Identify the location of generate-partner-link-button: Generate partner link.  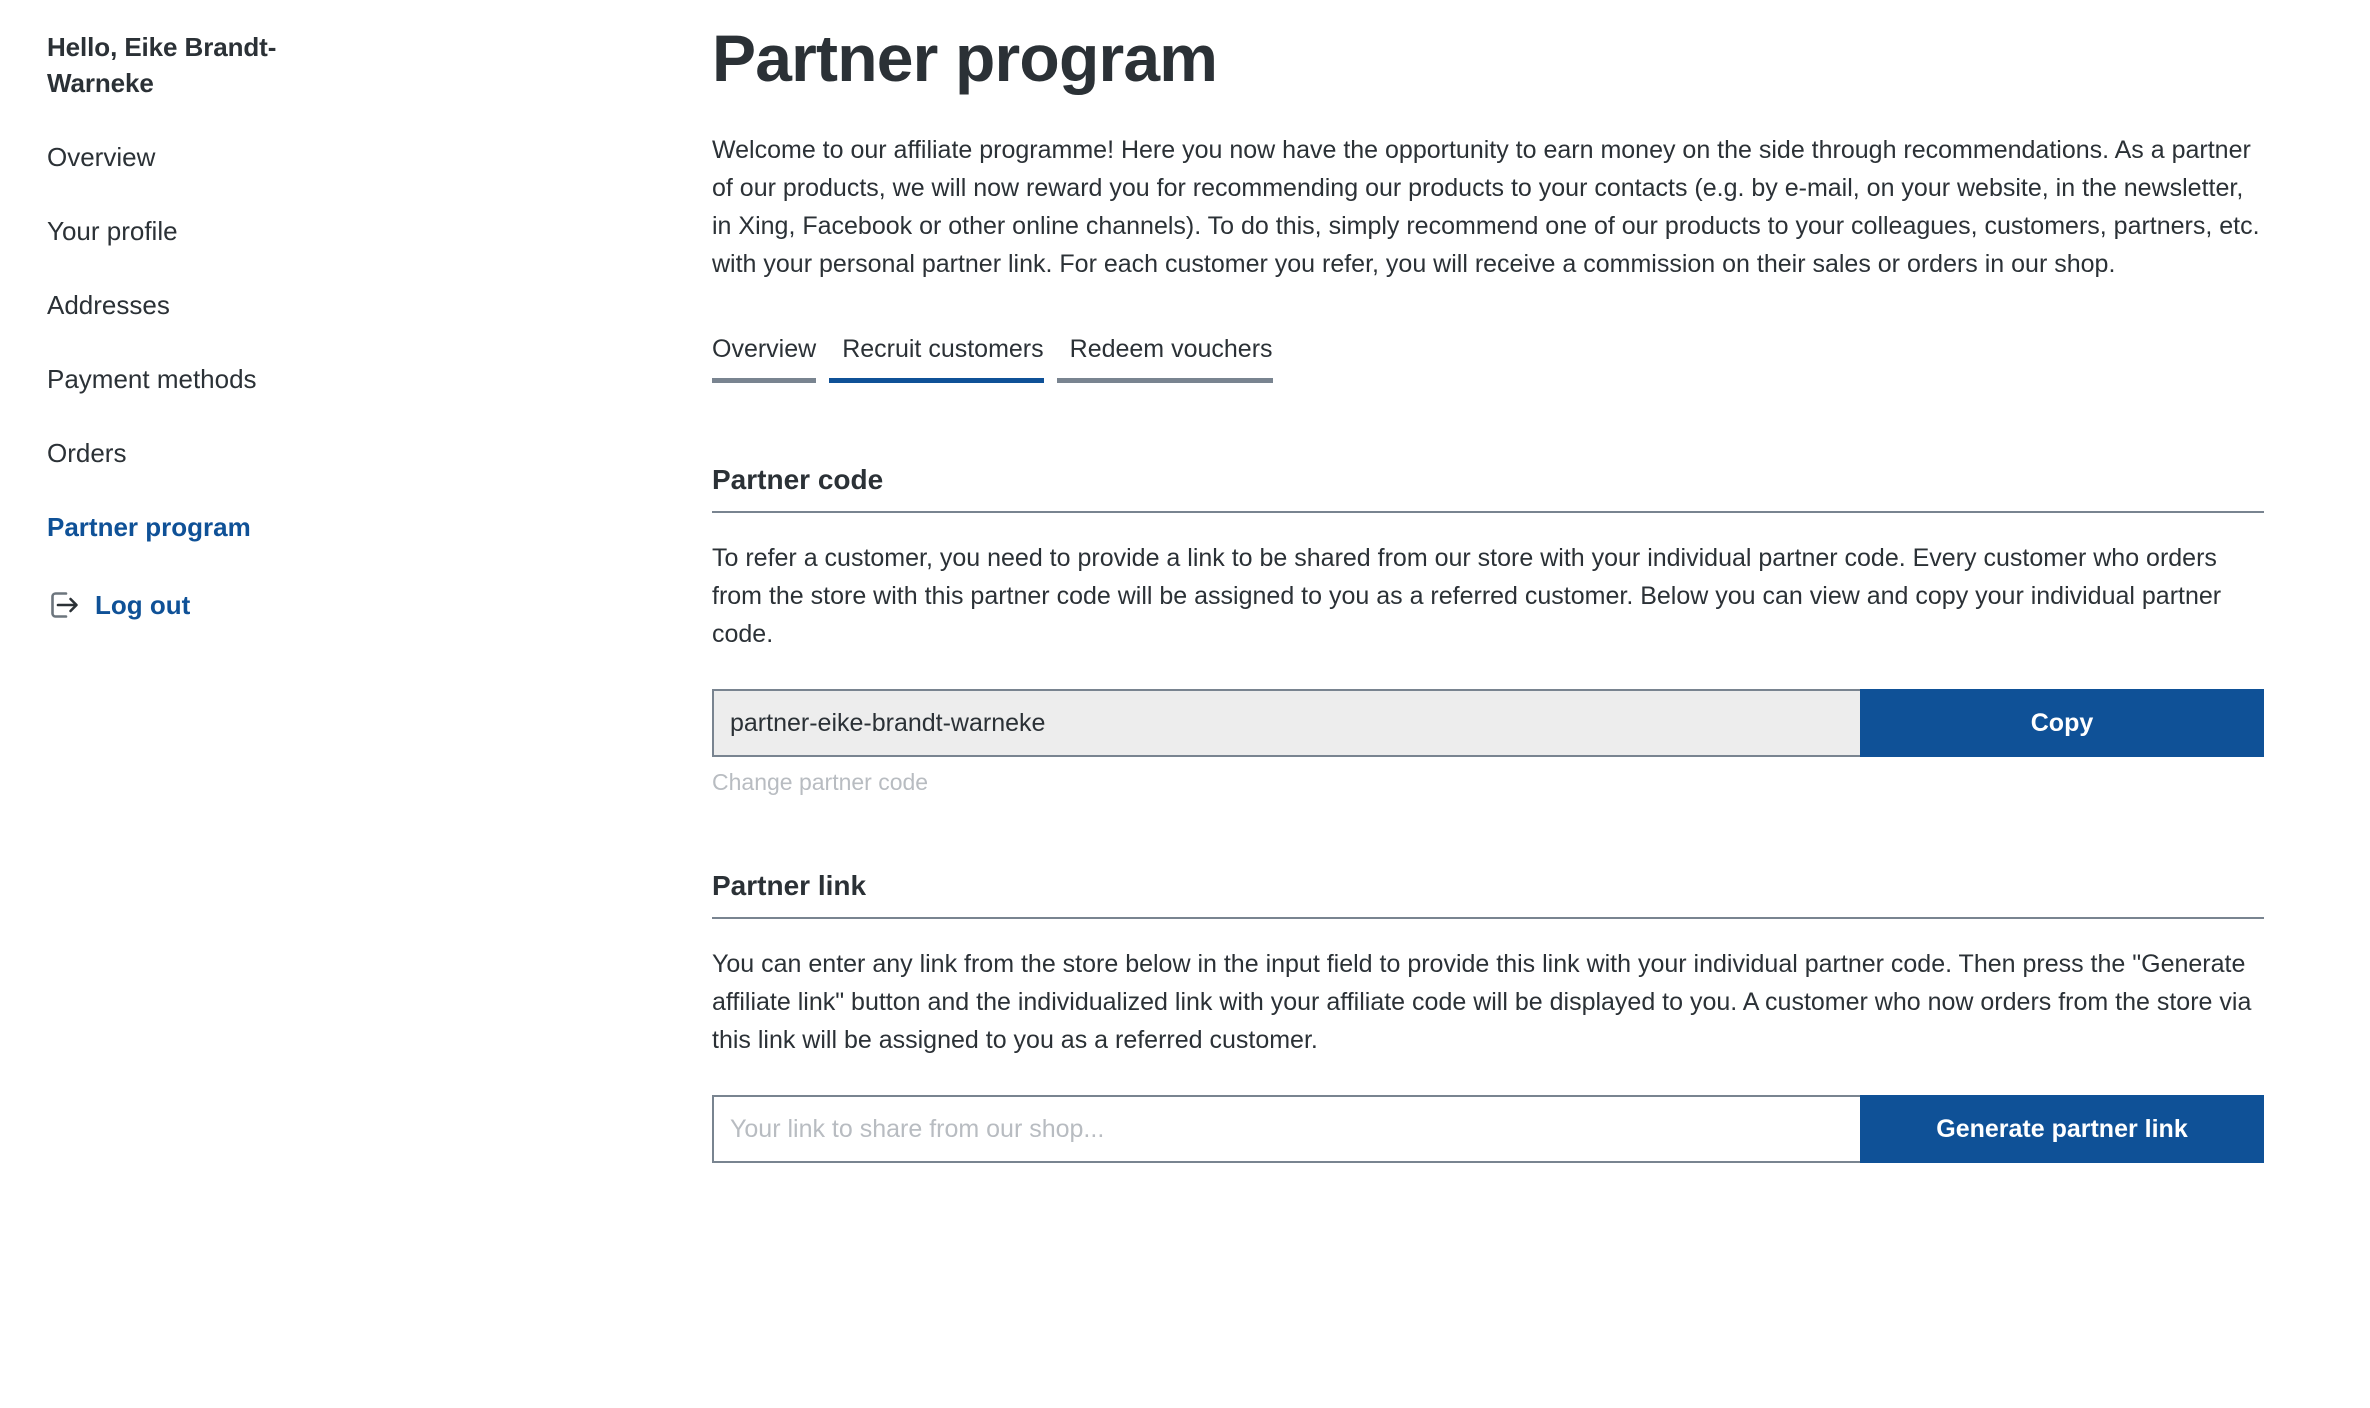
(2062, 1129).